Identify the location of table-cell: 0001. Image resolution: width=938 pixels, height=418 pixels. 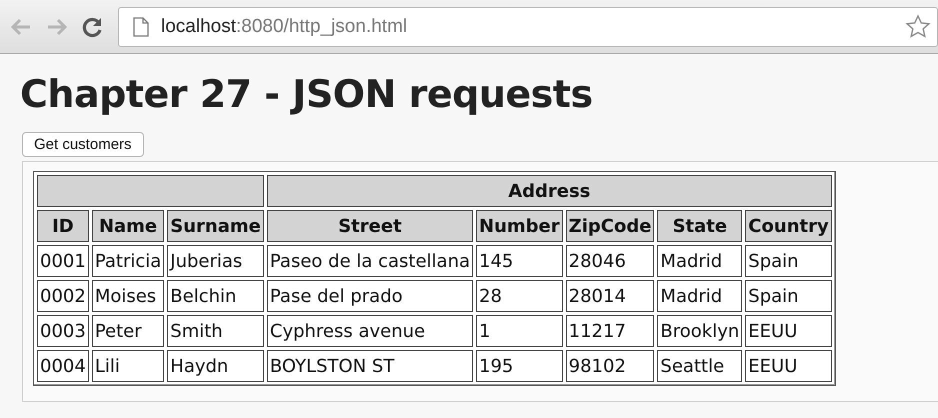
(63, 261).